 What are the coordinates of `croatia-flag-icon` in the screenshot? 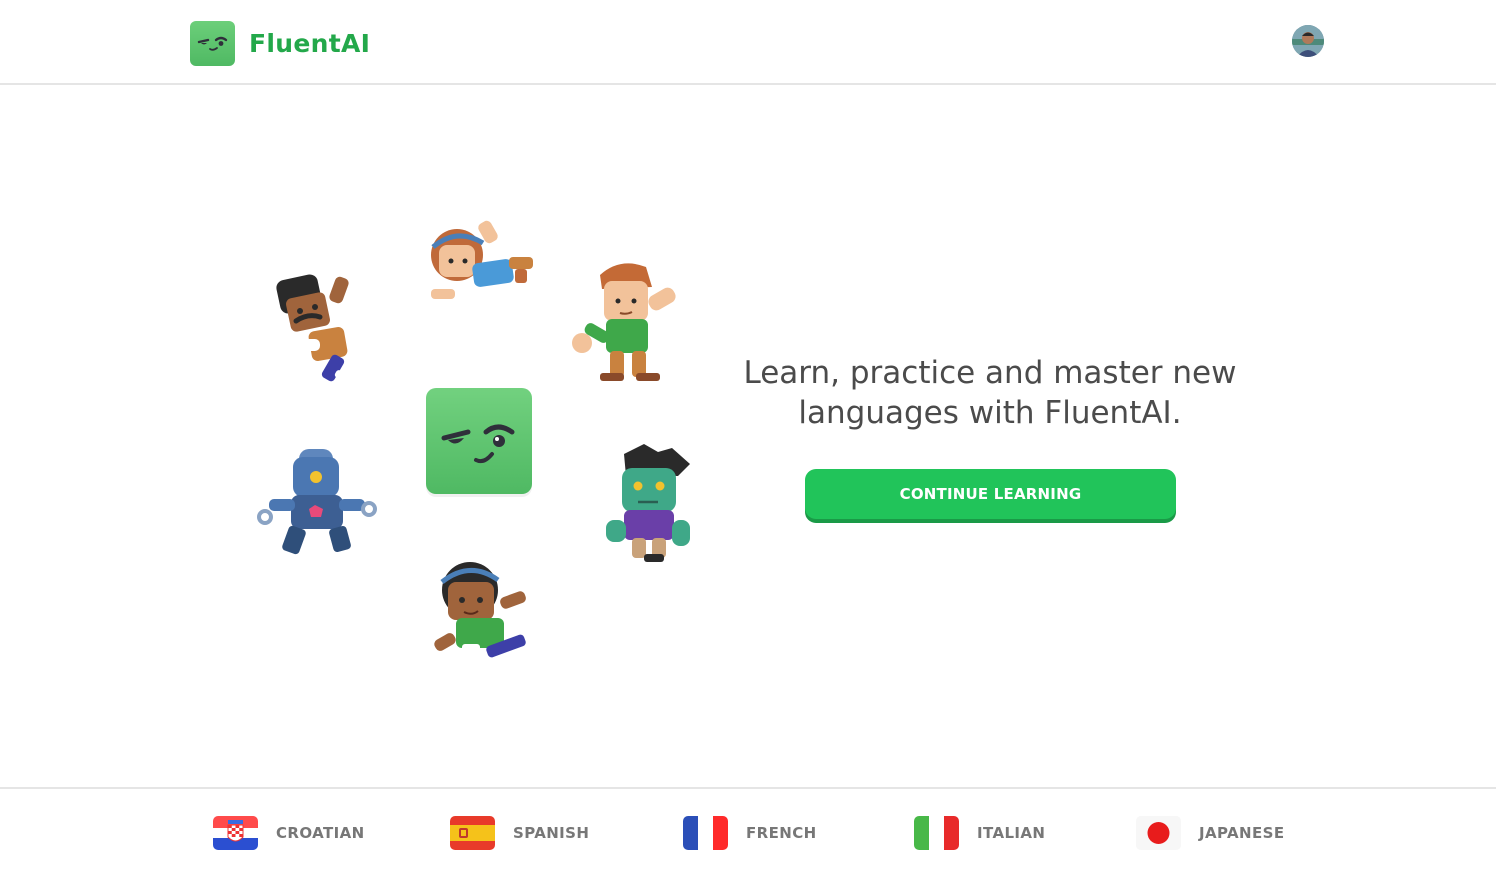 It's located at (235, 833).